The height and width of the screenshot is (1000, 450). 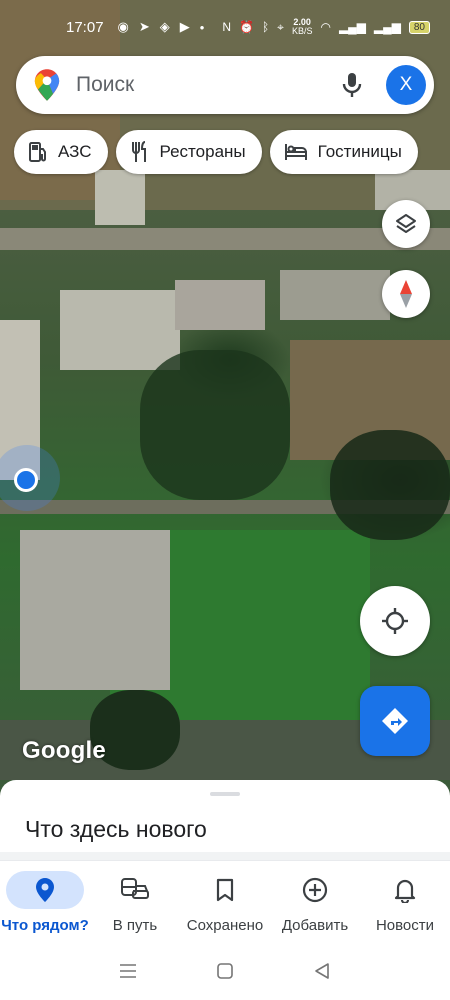 I want to click on hotel-icon, so click(x=295, y=152).